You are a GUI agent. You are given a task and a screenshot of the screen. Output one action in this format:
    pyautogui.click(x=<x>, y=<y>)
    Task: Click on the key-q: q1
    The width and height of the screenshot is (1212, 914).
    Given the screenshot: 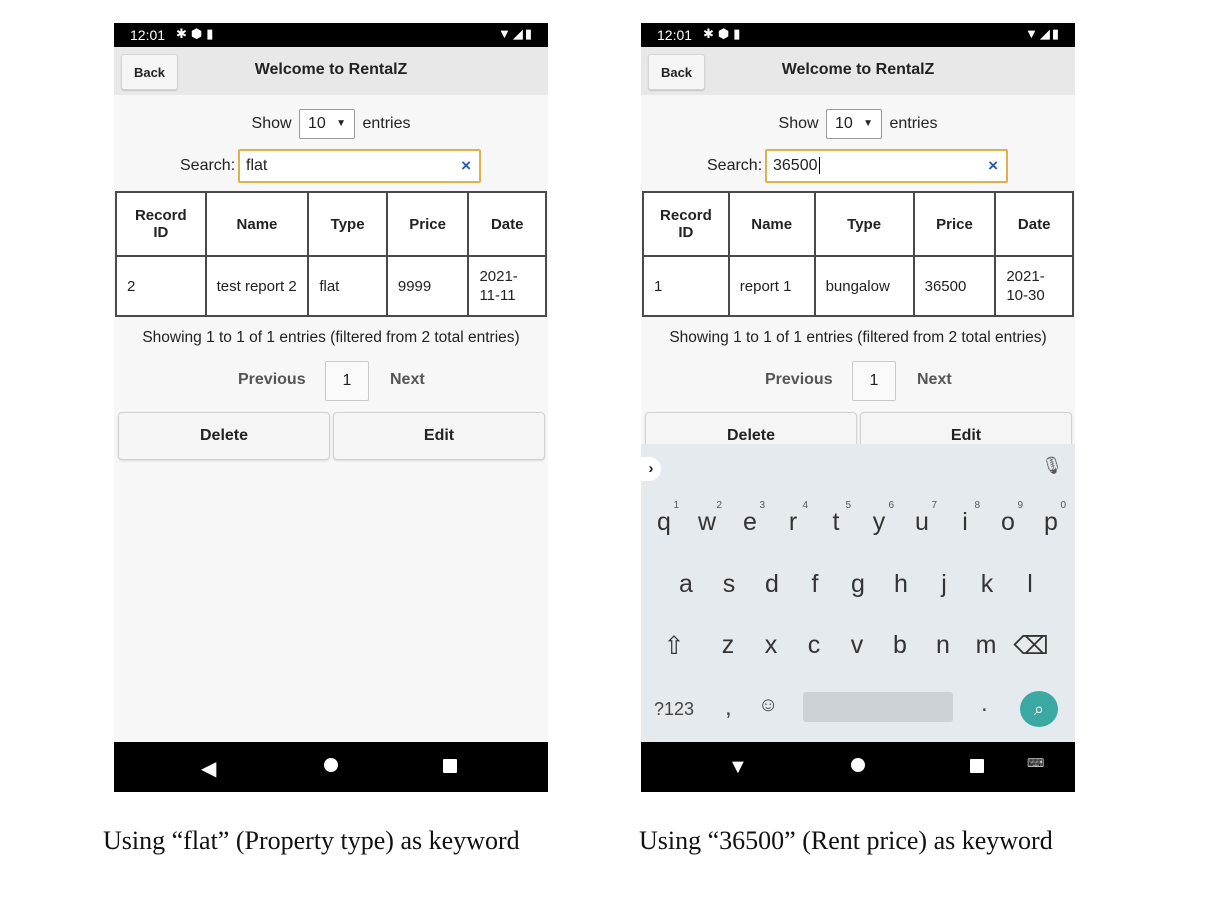 What is the action you would take?
    pyautogui.click(x=664, y=518)
    